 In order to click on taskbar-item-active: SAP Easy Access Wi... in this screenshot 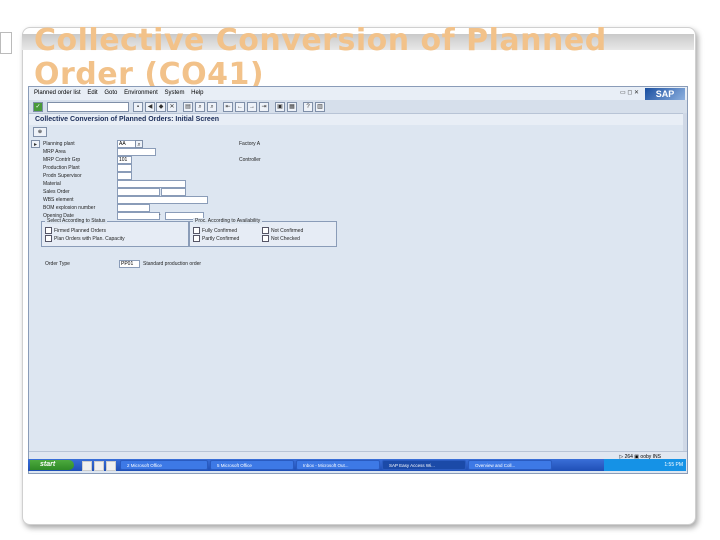, I will do `click(424, 465)`.